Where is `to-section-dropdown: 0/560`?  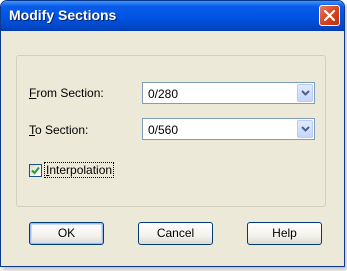
to-section-dropdown: 0/560 is located at coordinates (228, 129).